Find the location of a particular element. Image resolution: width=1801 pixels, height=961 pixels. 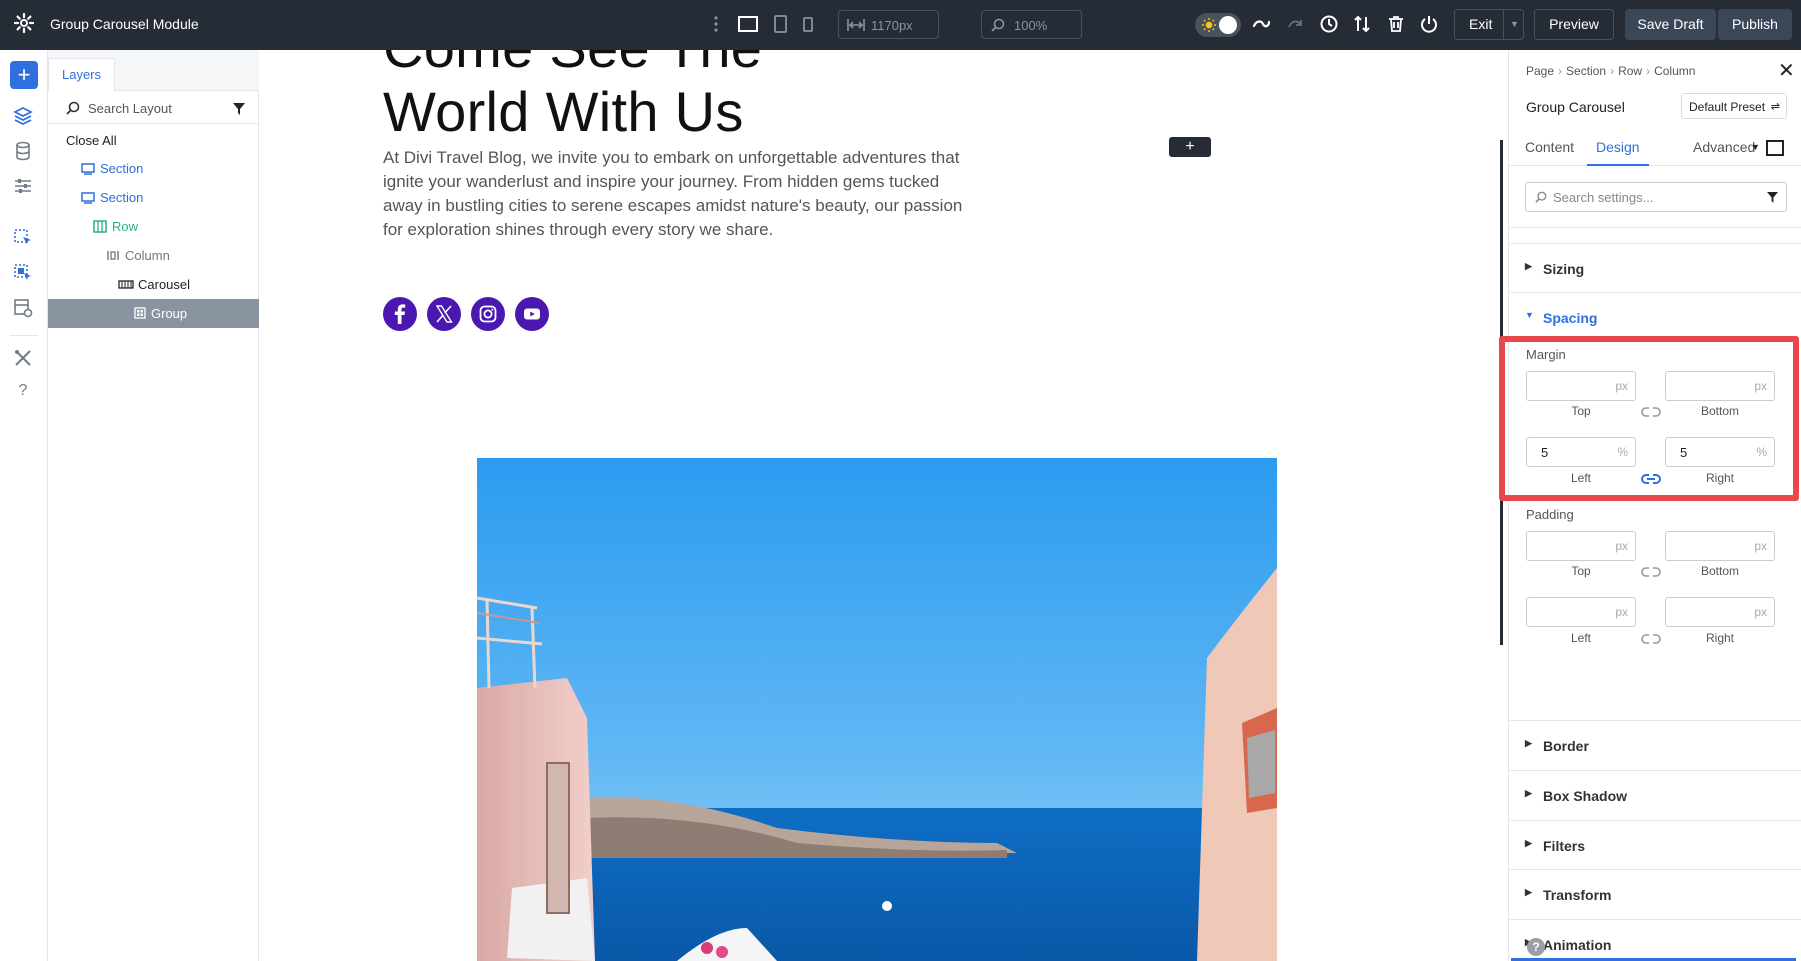

redo-icon is located at coordinates (1296, 24).